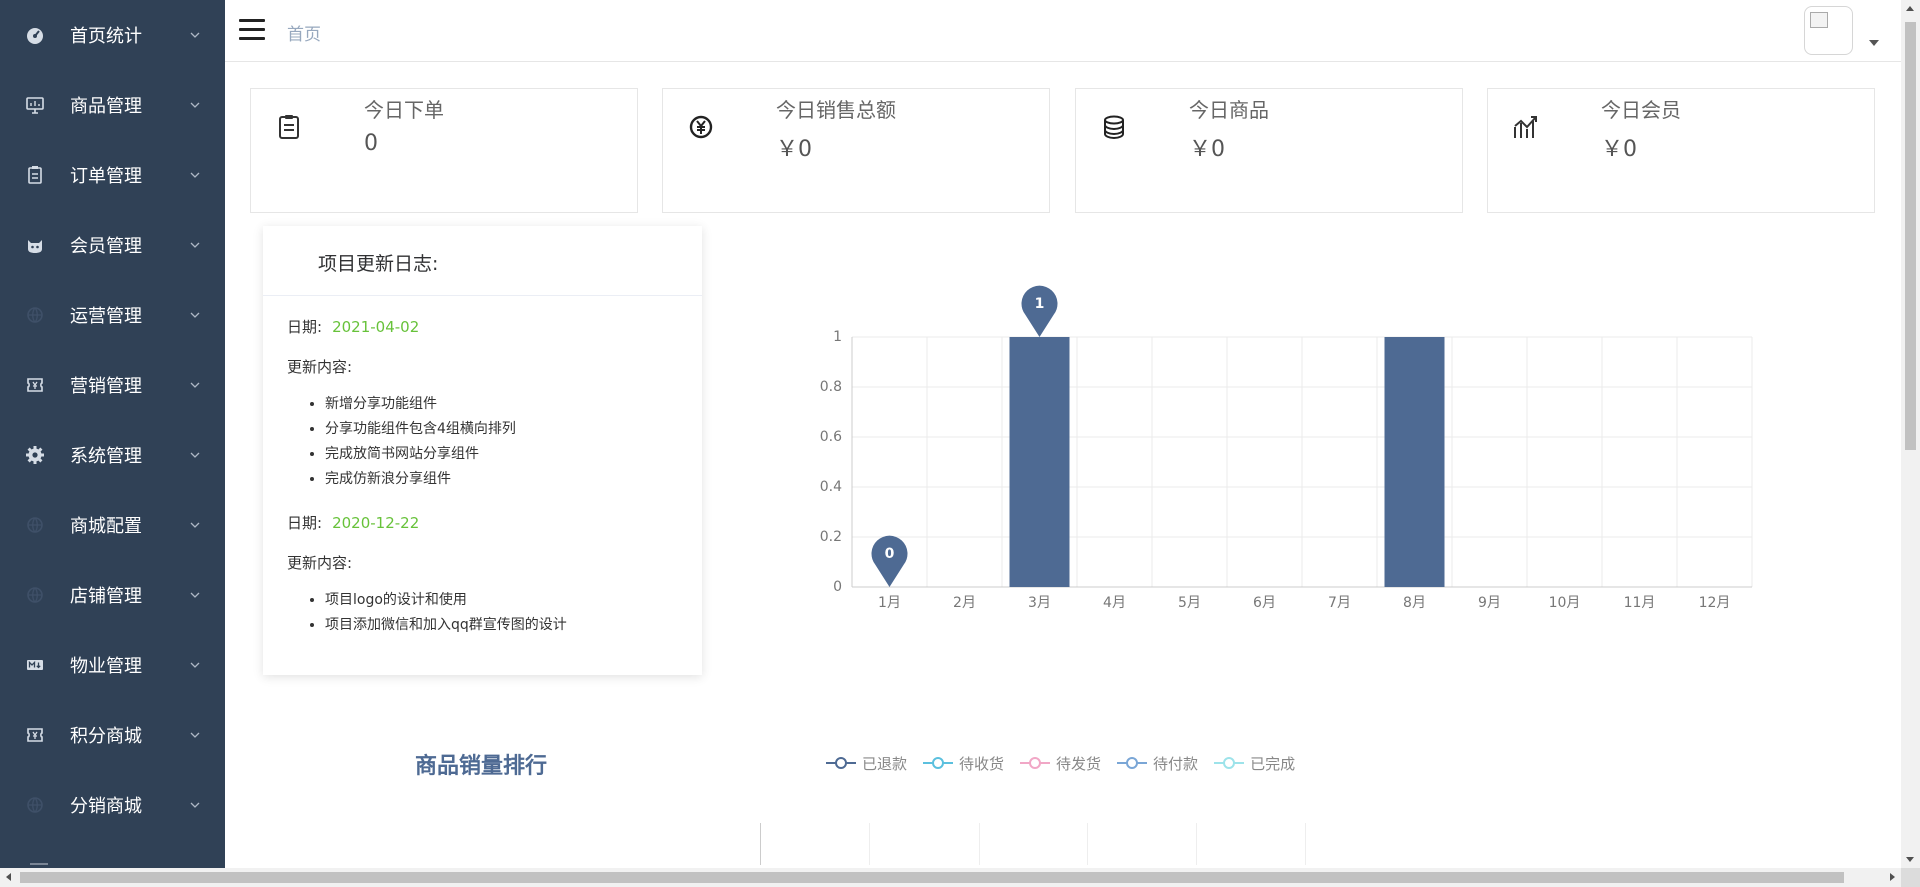 This screenshot has height=887, width=1920. What do you see at coordinates (112, 595) in the screenshot?
I see `sidebar-item: 店铺管理` at bounding box center [112, 595].